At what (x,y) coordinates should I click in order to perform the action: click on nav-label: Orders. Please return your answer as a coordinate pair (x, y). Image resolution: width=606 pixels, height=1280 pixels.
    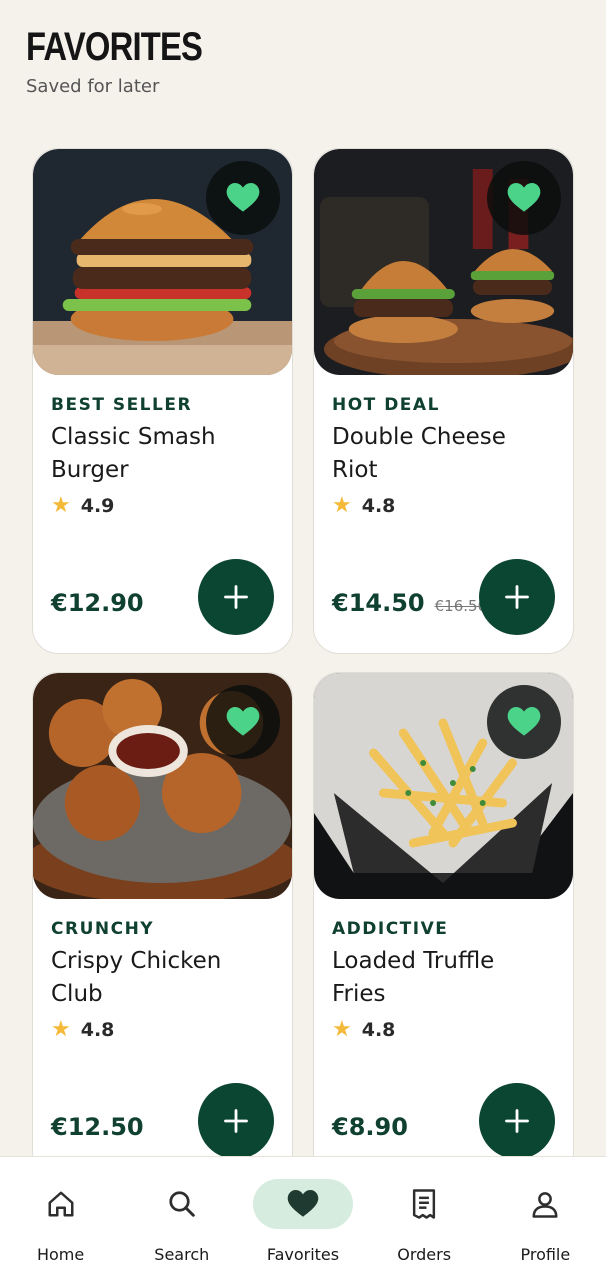
    Looking at the image, I should click on (424, 1254).